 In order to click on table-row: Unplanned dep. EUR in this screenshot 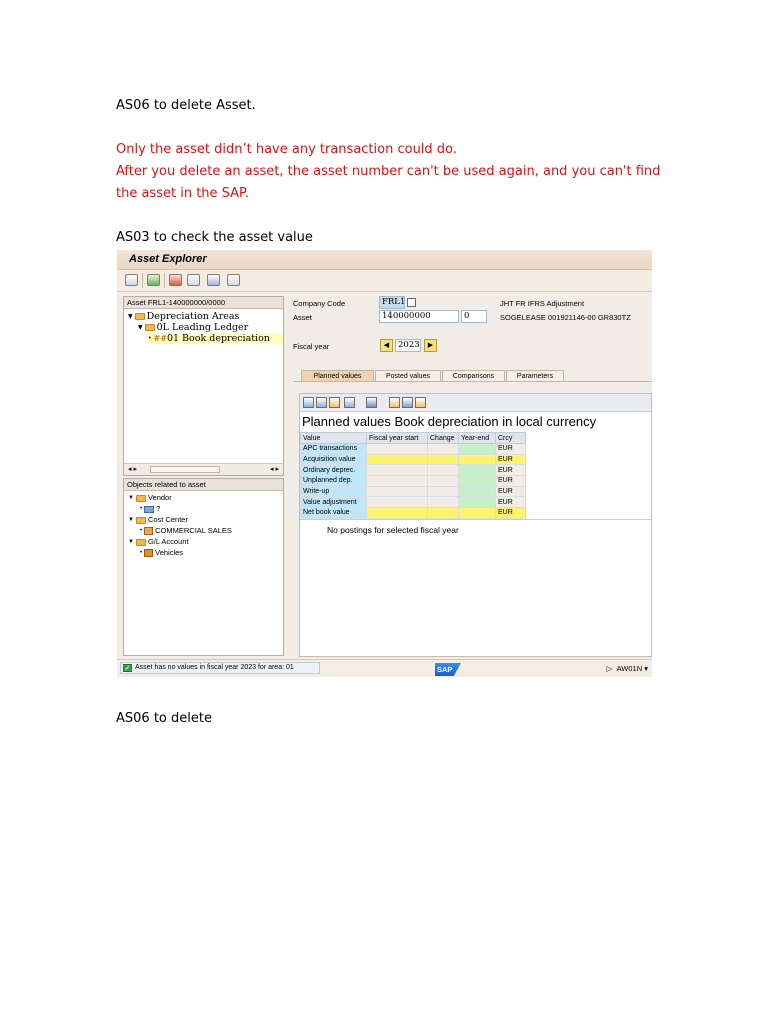, I will do `click(413, 481)`.